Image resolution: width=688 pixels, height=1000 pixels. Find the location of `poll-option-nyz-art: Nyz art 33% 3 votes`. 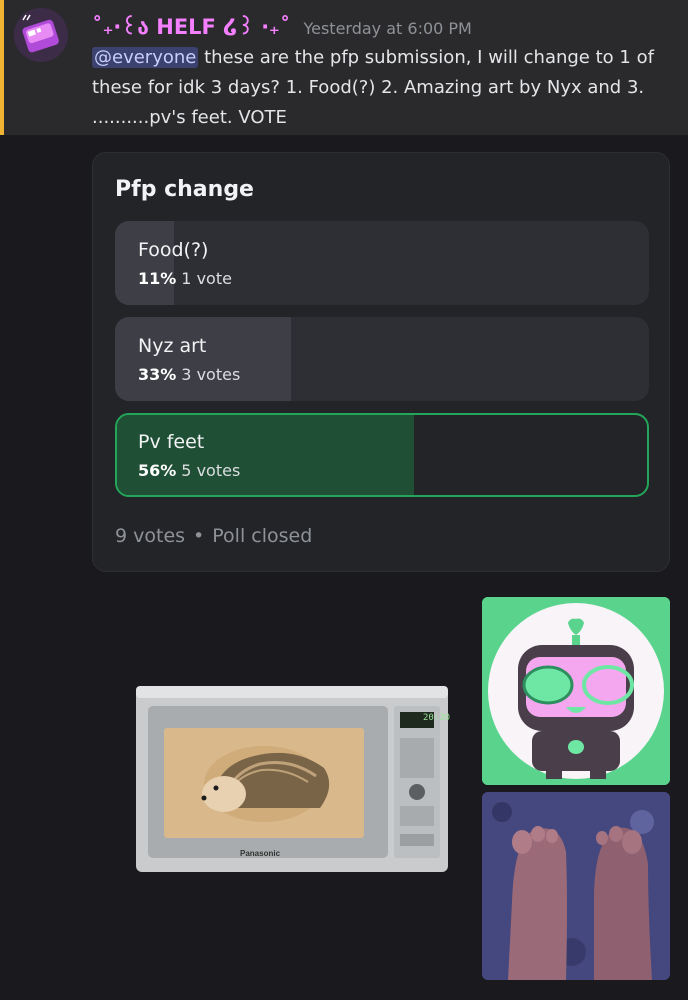

poll-option-nyz-art: Nyz art 33% 3 votes is located at coordinates (382, 359).